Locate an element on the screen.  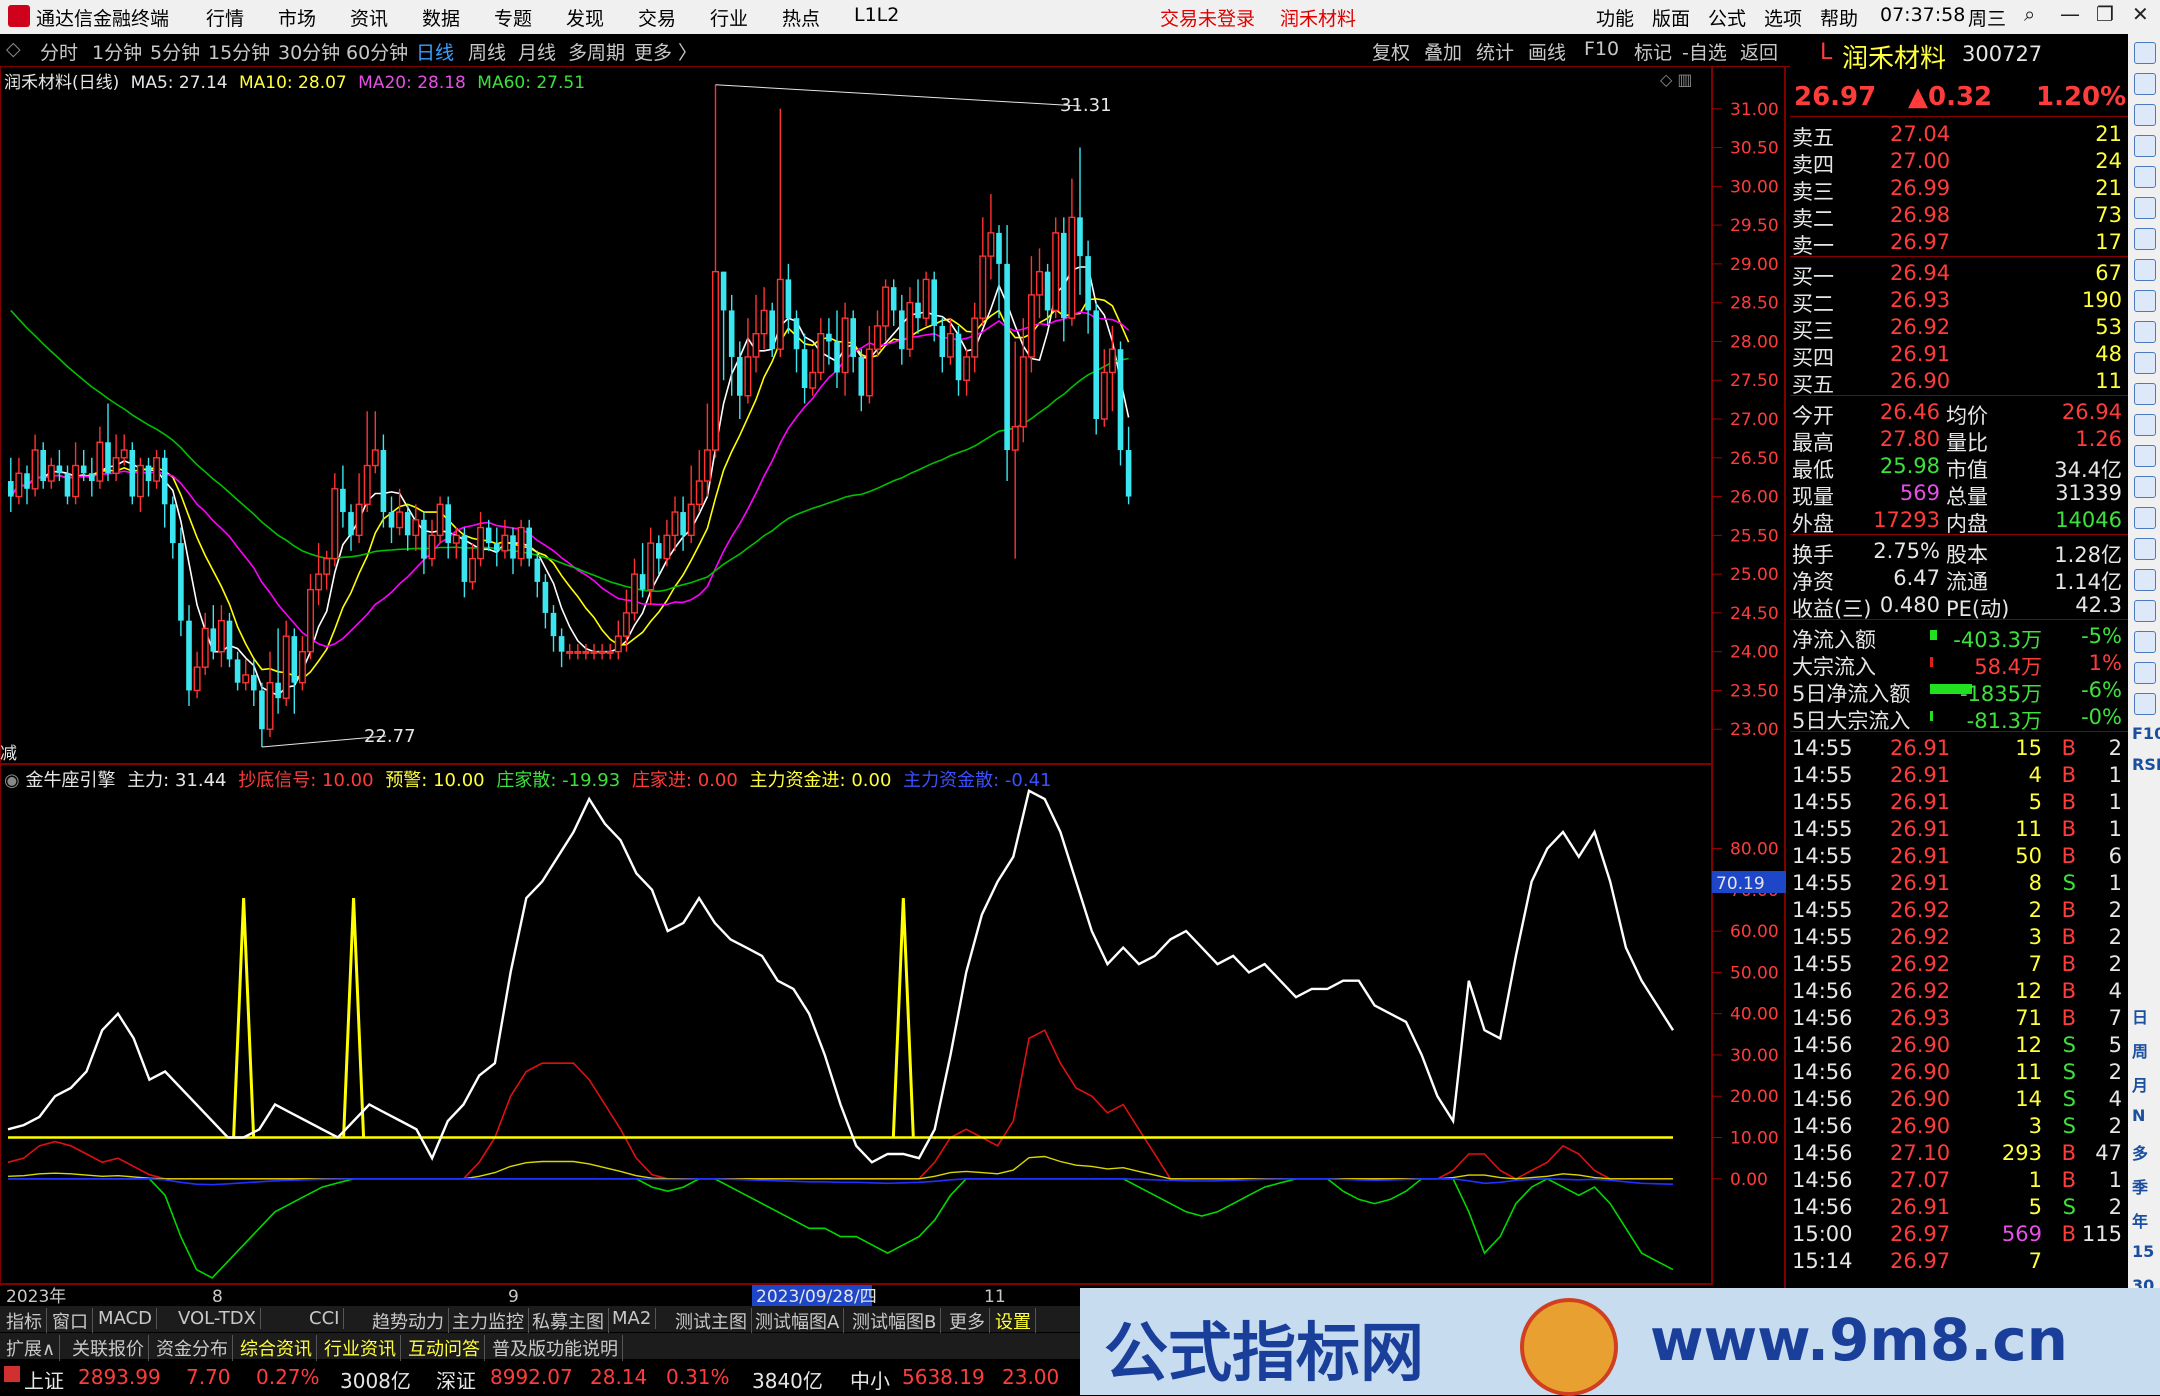
period-15min: 15分钟 is located at coordinates (239, 51).